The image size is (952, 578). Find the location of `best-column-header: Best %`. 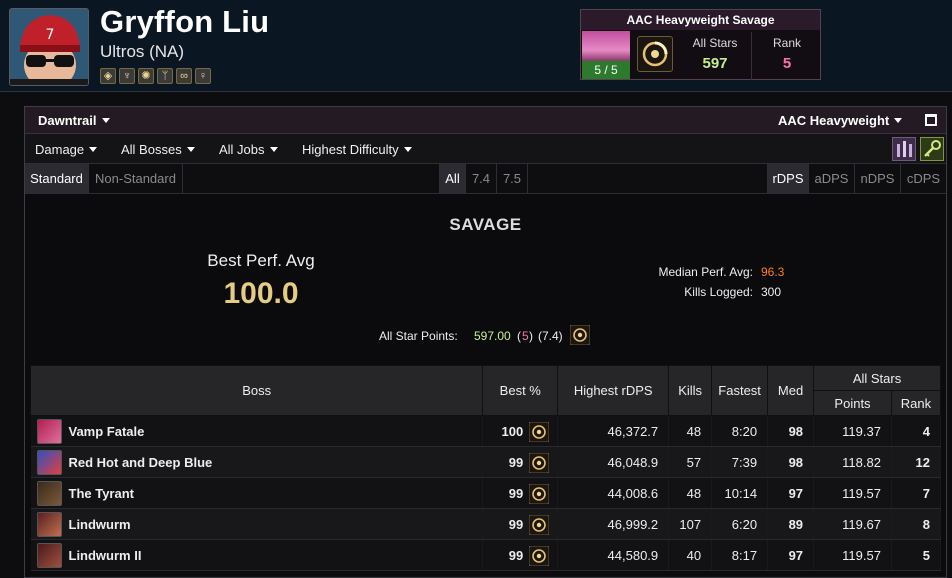

best-column-header: Best % is located at coordinates (520, 390).